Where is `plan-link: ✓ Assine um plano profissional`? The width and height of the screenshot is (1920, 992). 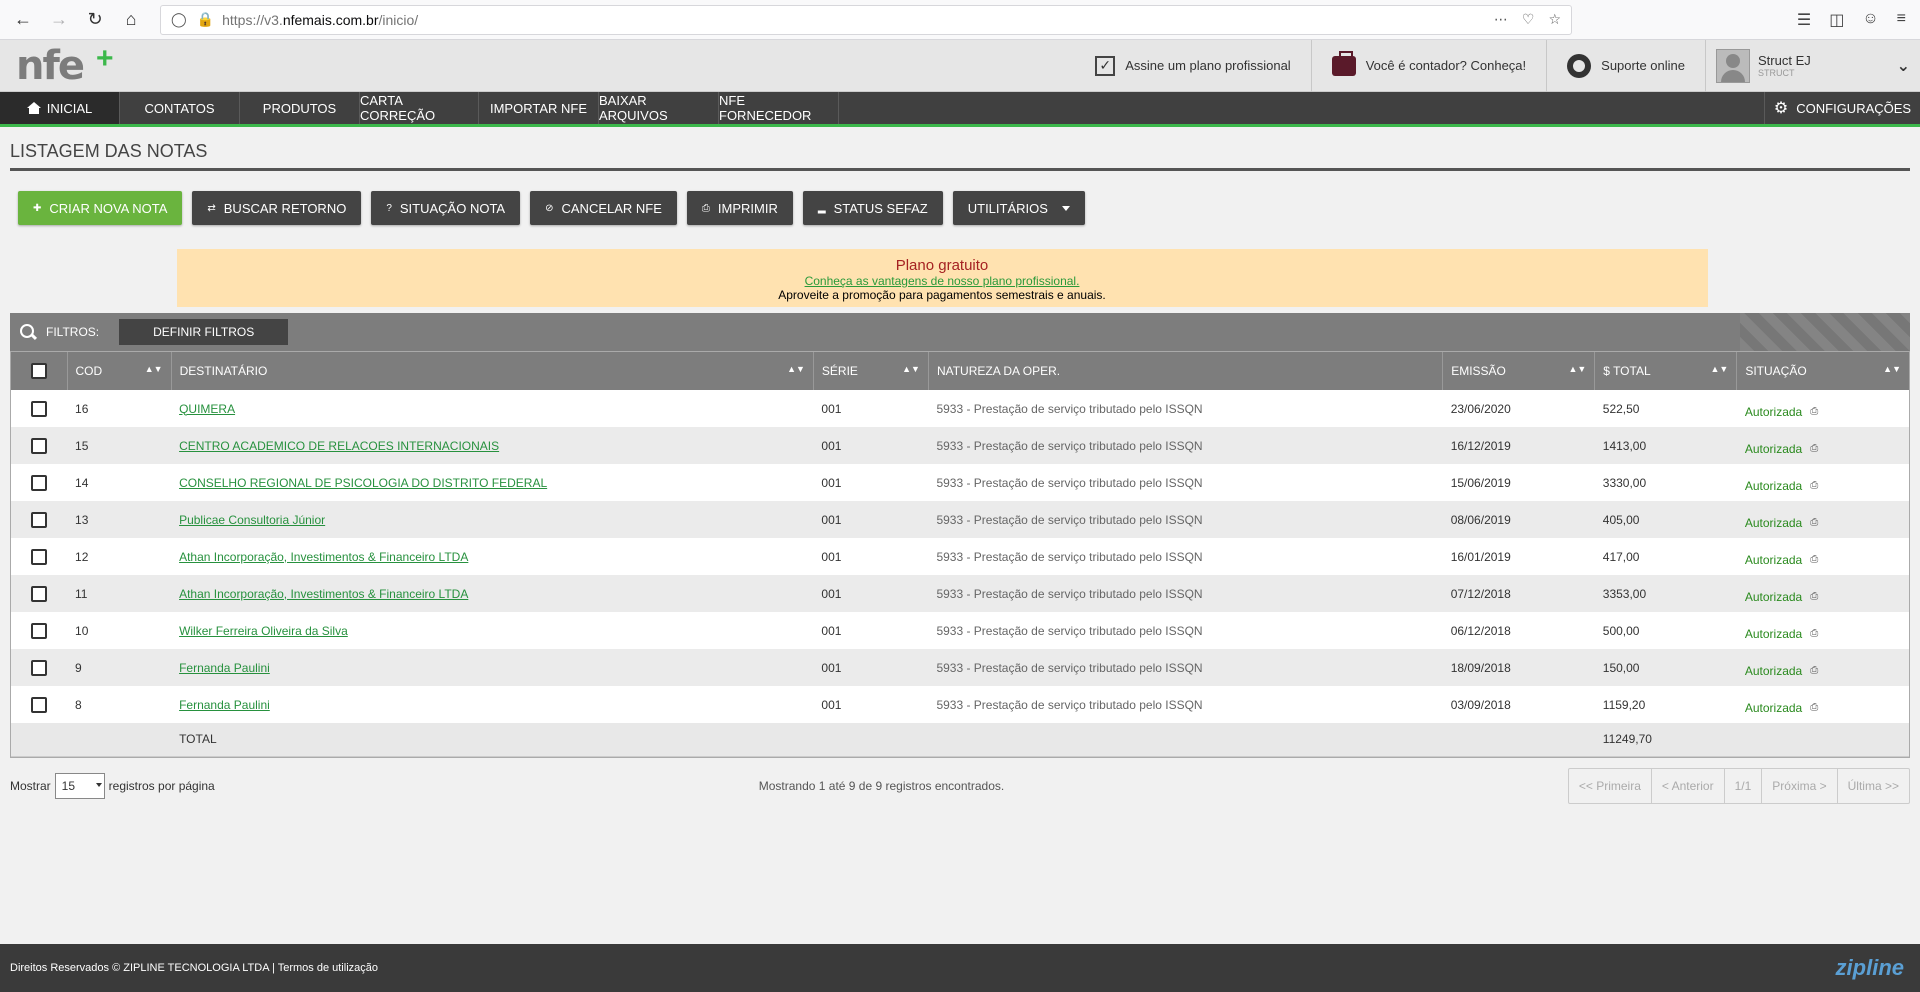 plan-link: ✓ Assine um plano profissional is located at coordinates (1192, 66).